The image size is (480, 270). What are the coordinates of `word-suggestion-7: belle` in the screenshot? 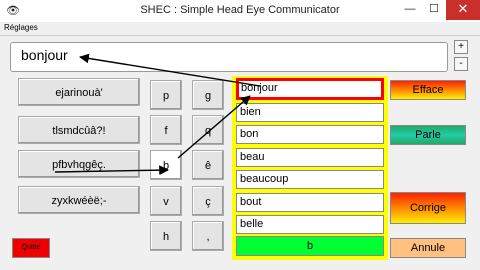 It's located at (310, 224).